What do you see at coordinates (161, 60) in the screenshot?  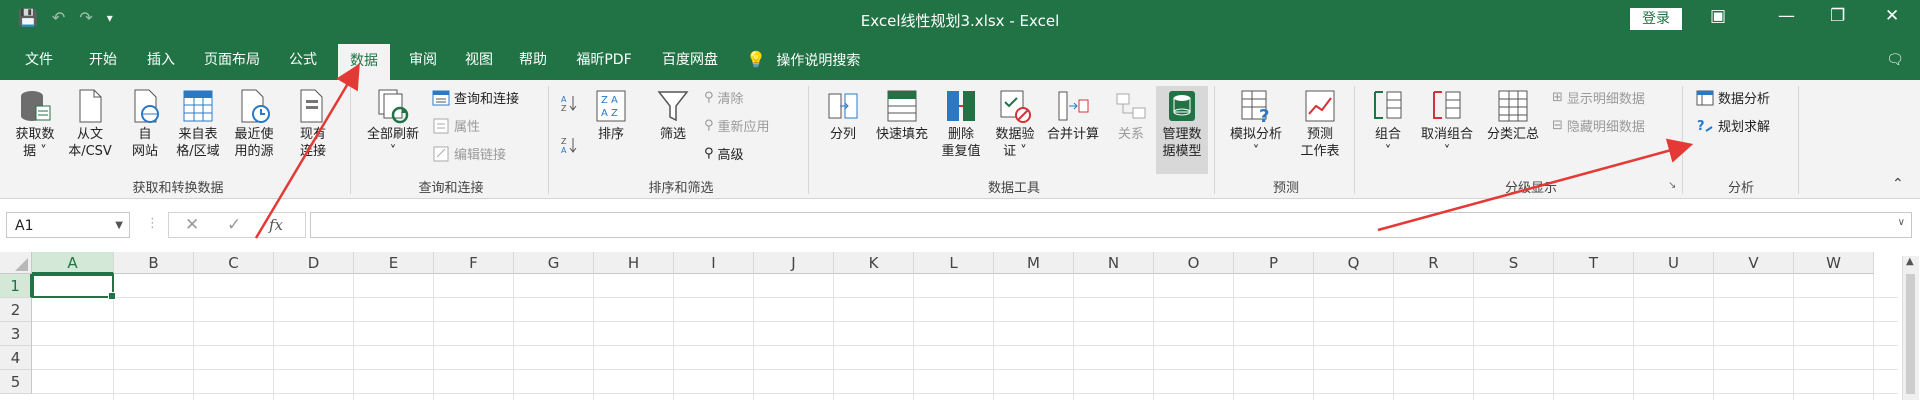 I see `tab-insert: 插入` at bounding box center [161, 60].